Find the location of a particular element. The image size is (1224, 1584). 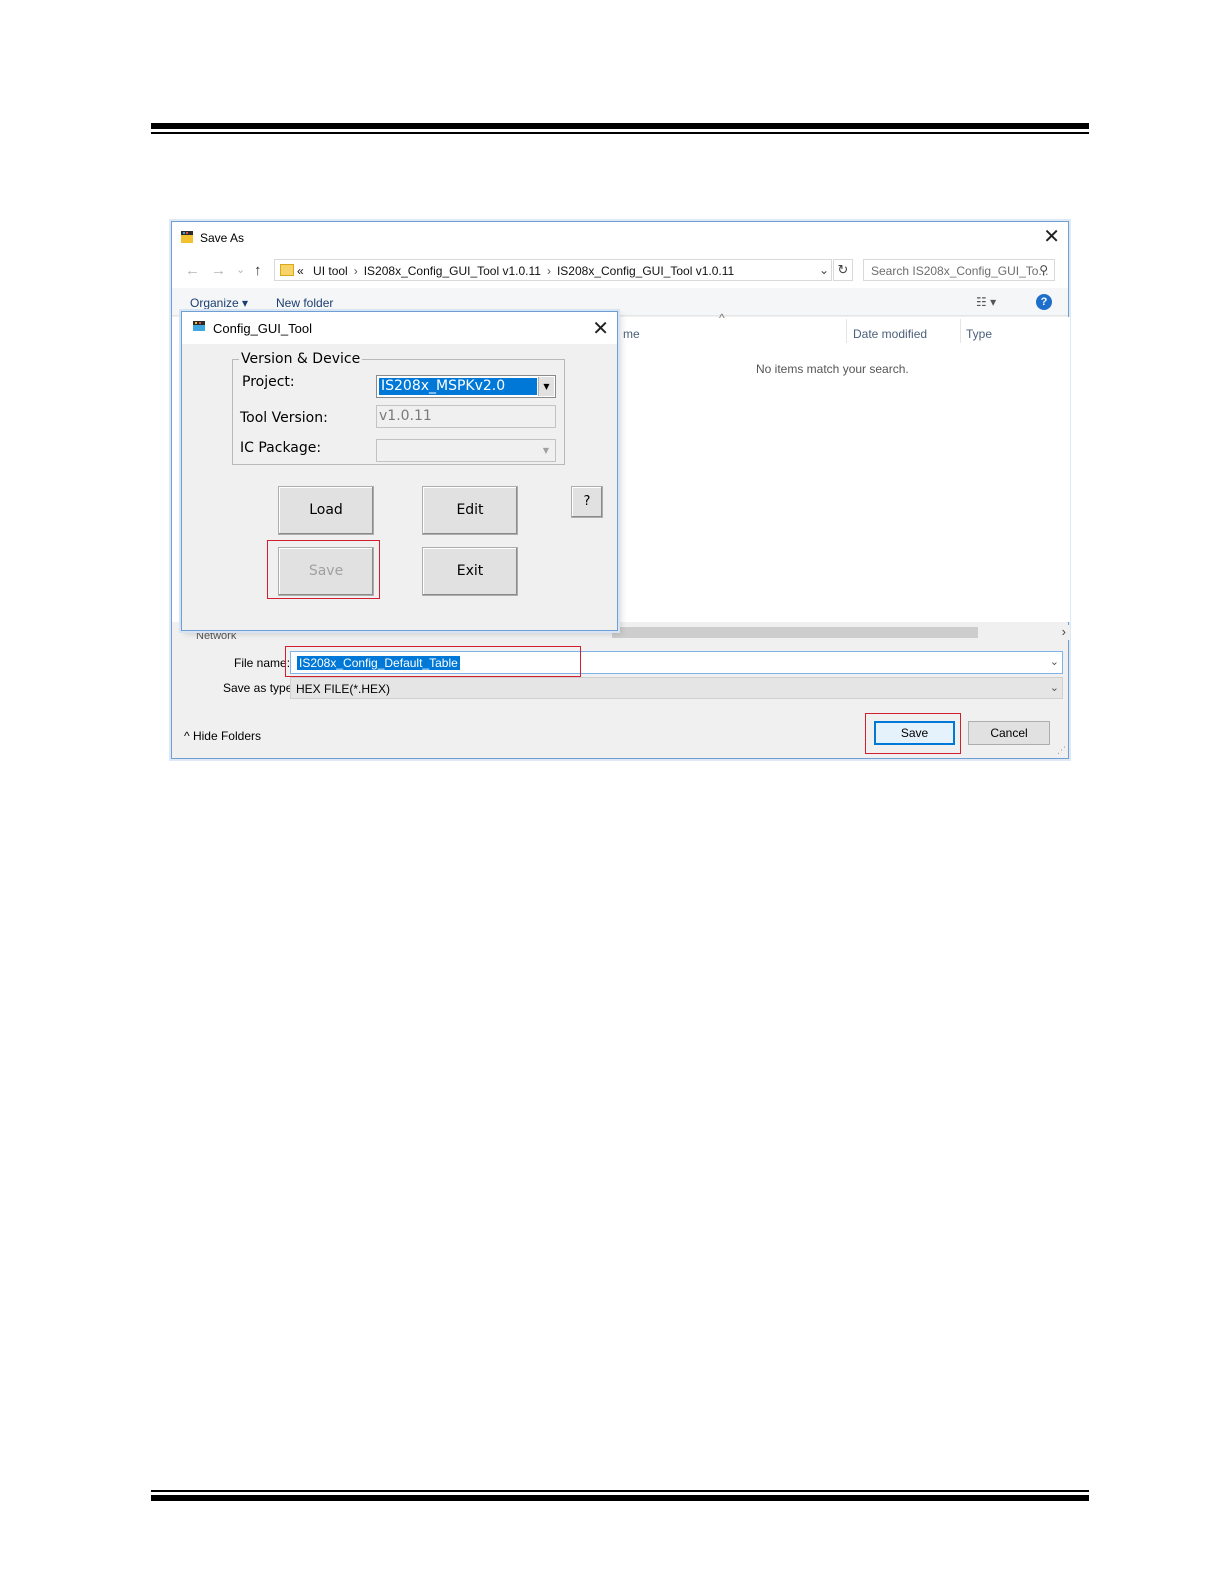

cancel-button: Cancel is located at coordinates (1009, 733).